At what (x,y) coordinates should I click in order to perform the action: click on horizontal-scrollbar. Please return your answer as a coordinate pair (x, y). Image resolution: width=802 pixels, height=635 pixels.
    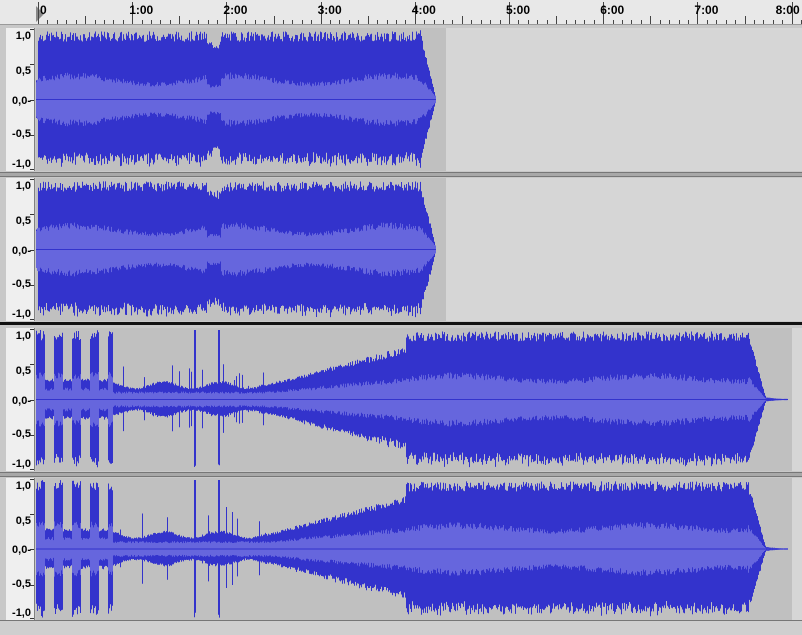
    Looking at the image, I should click on (401, 627).